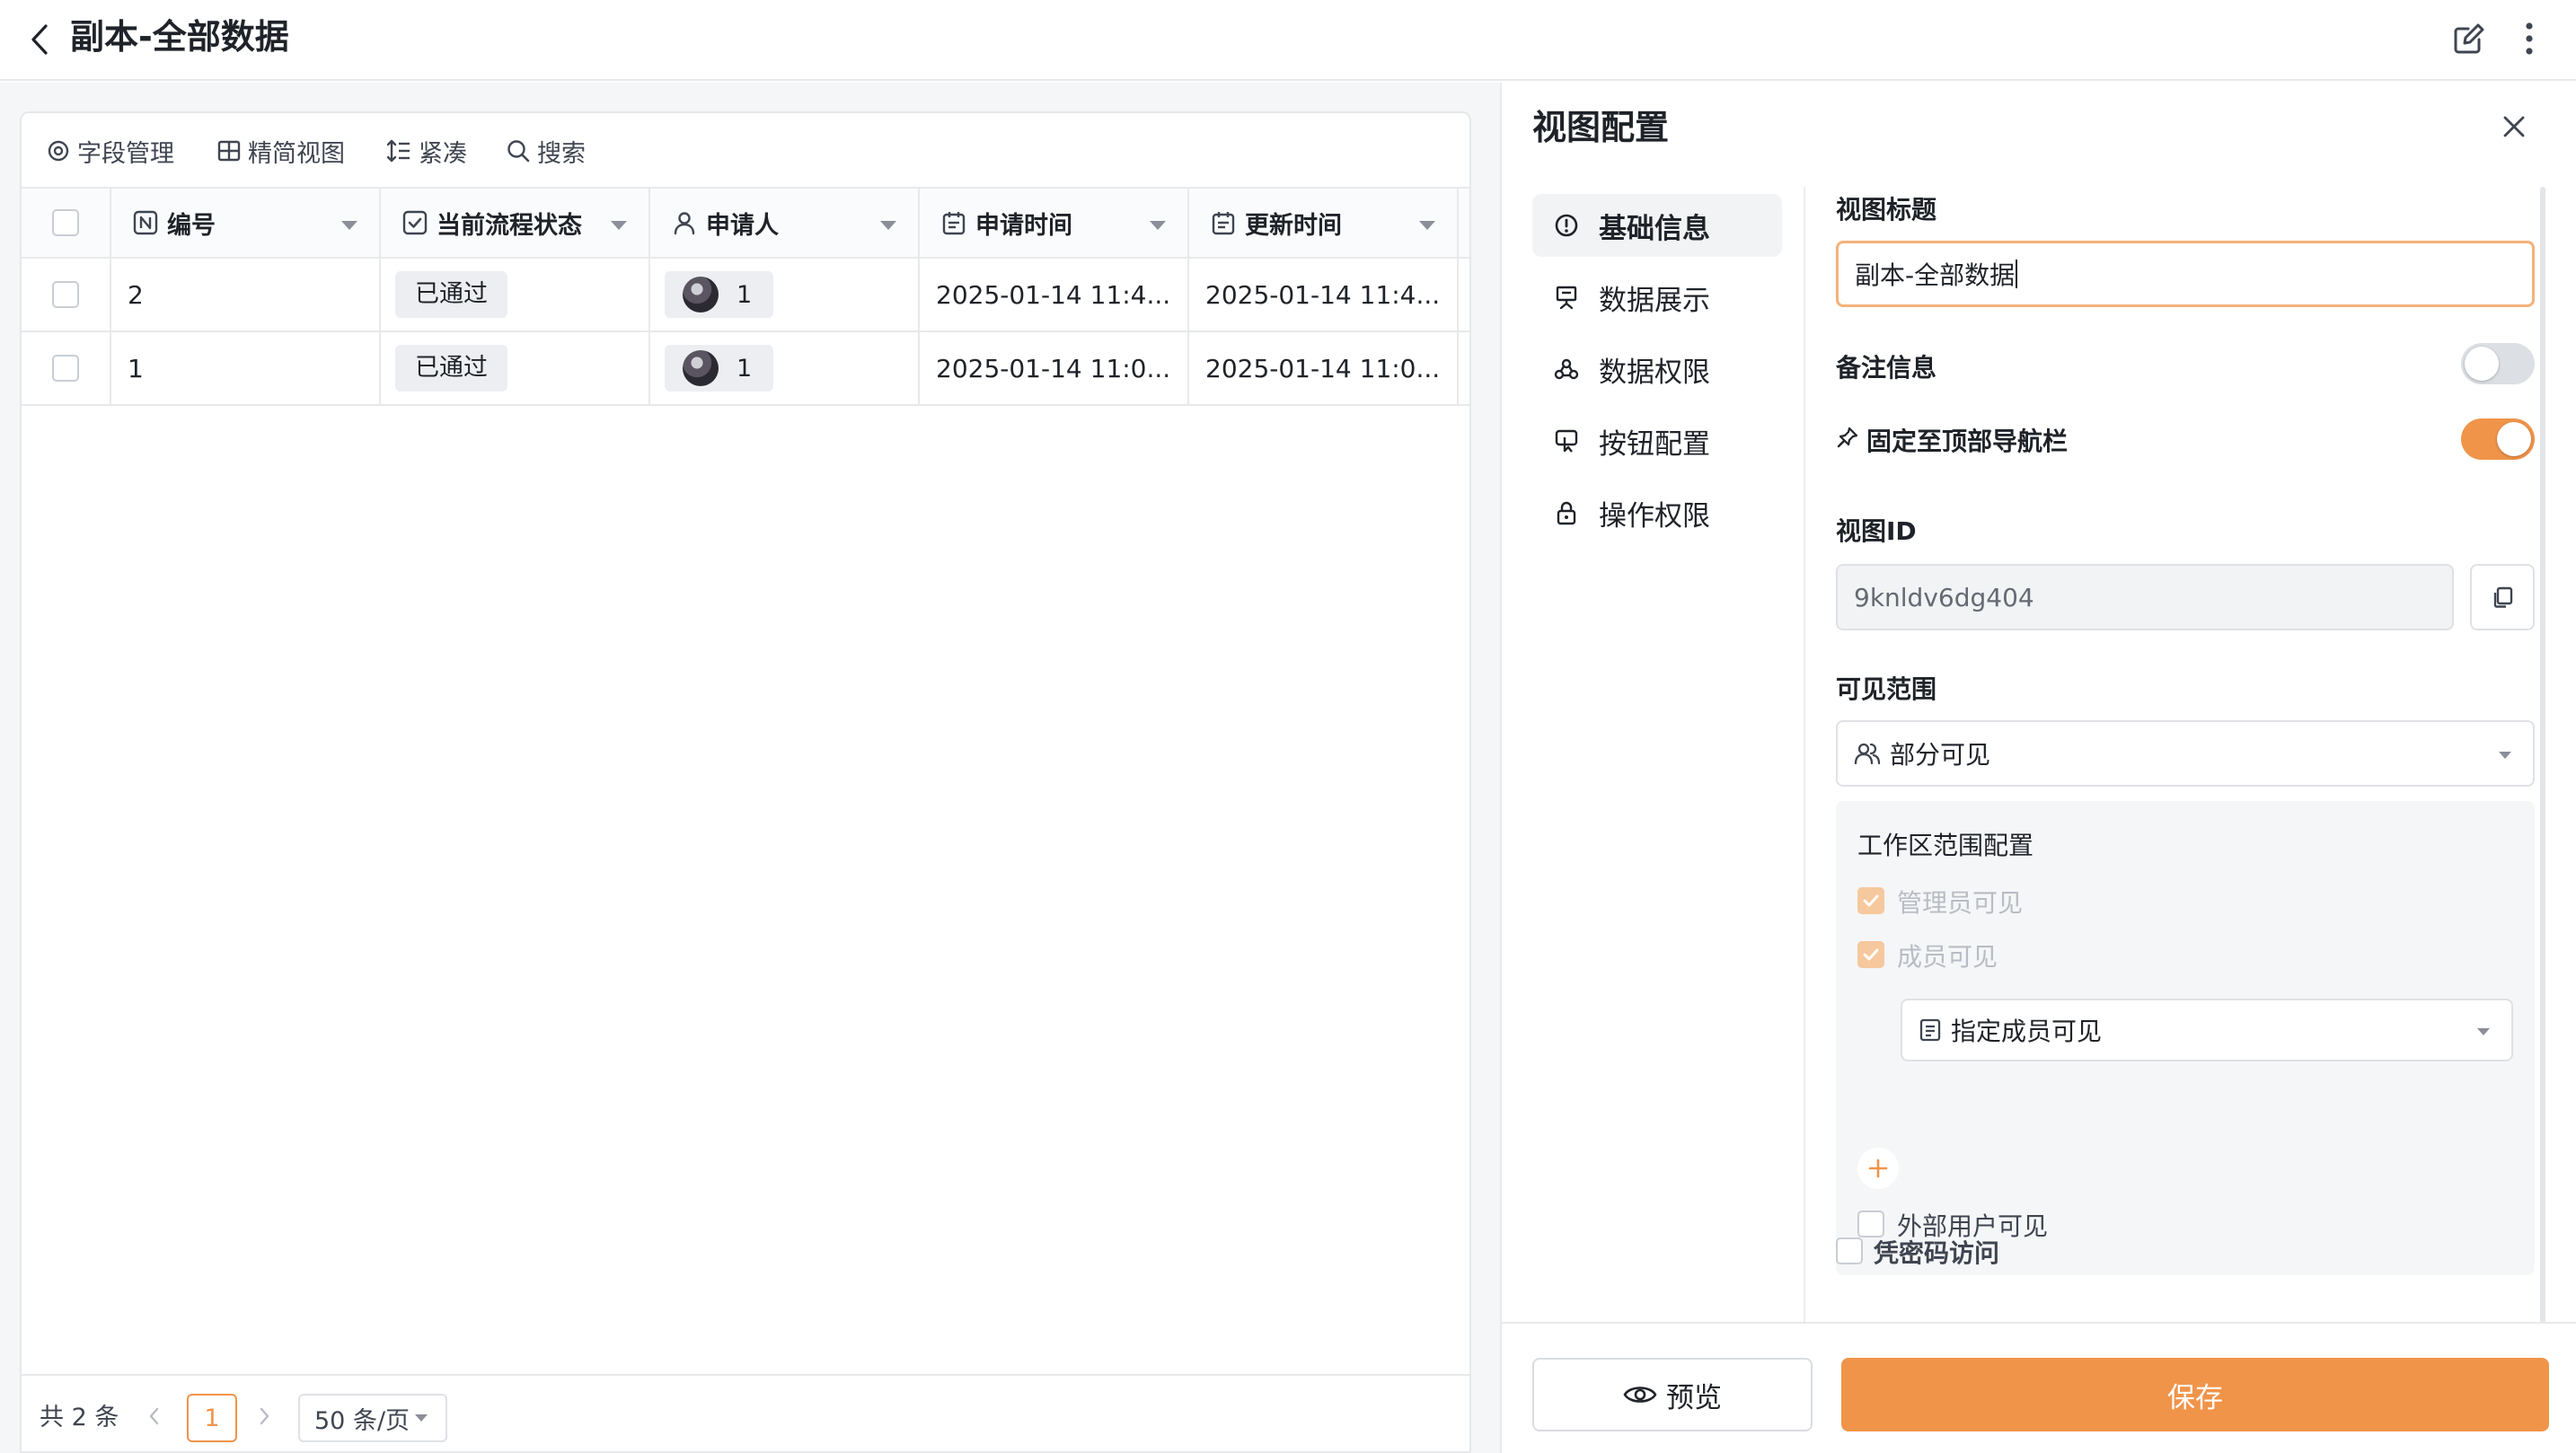  What do you see at coordinates (398, 151) in the screenshot?
I see `row-height-icon` at bounding box center [398, 151].